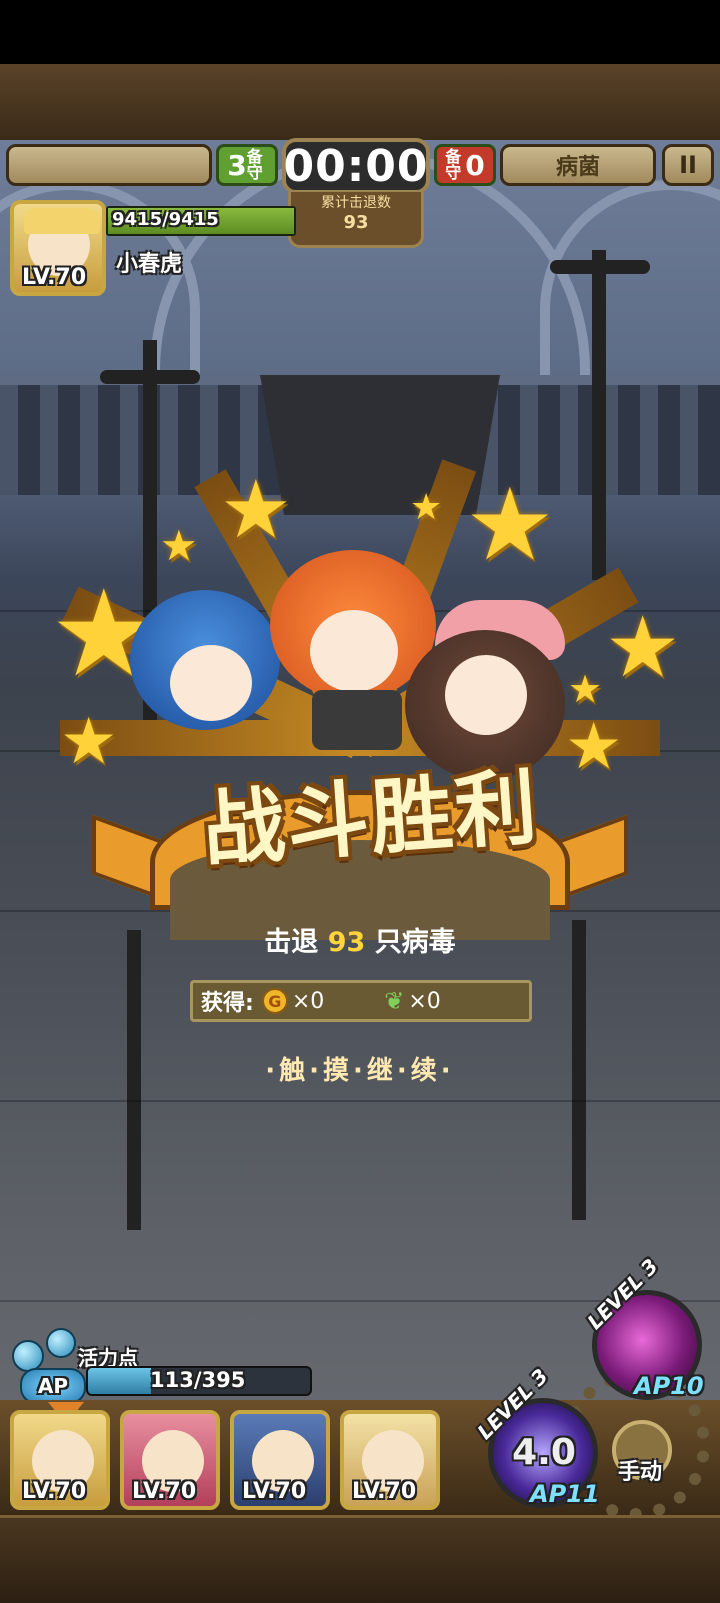 Image resolution: width=720 pixels, height=1603 pixels. Describe the element at coordinates (247, 165) in the screenshot. I see `team-left-counter: 3 备守` at that location.